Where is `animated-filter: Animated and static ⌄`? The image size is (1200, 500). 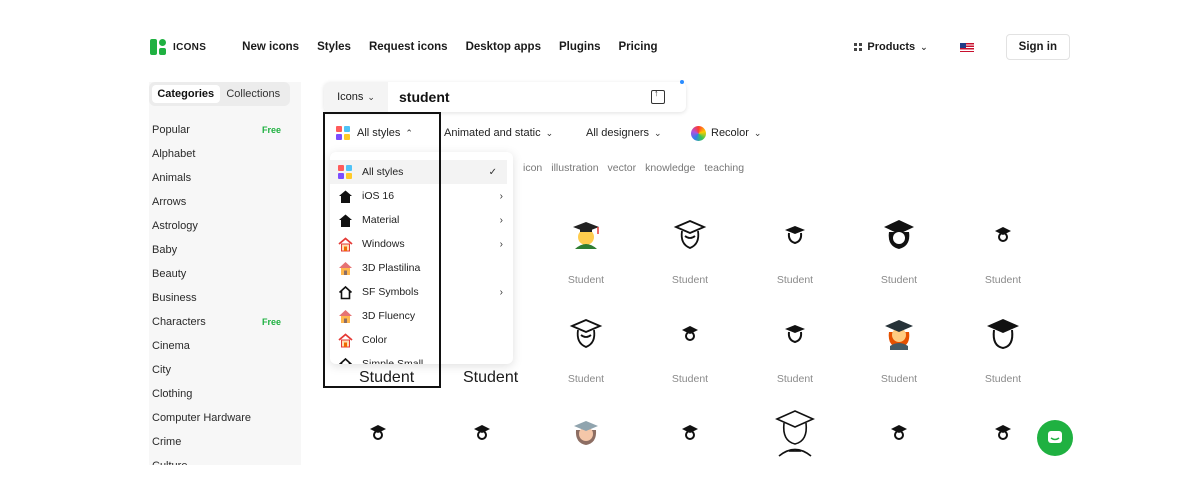
animated-filter: Animated and static ⌄ is located at coordinates (498, 133).